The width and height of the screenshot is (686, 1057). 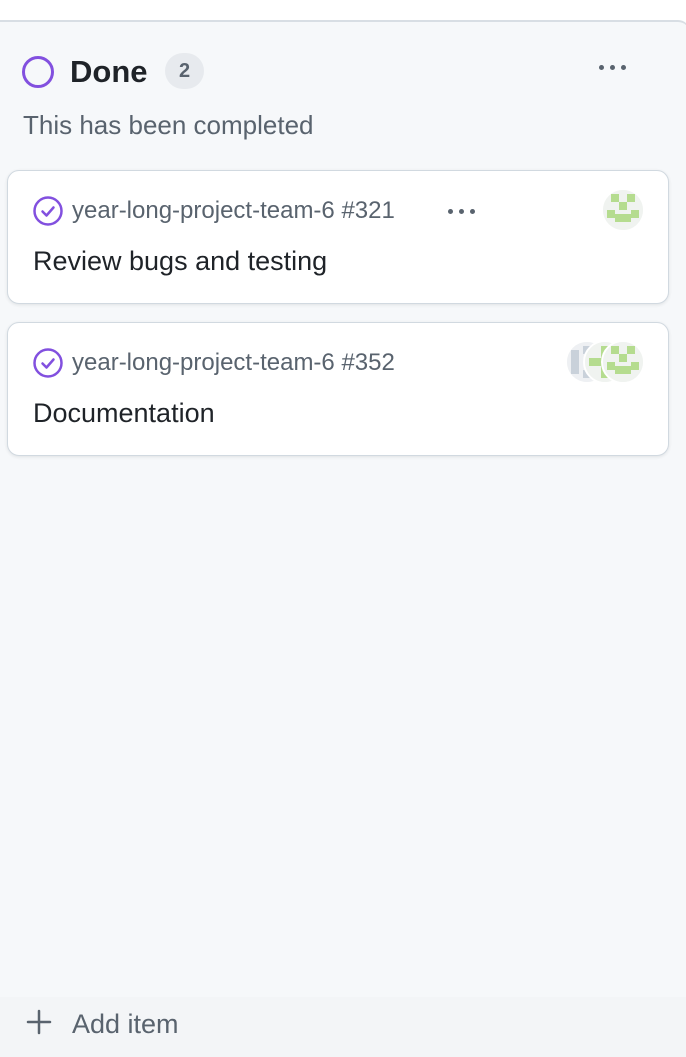 I want to click on plus-icon, so click(x=39, y=1022).